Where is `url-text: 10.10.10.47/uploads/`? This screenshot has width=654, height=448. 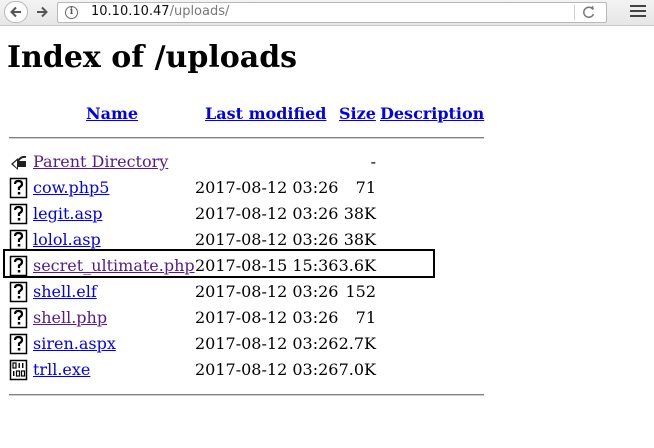 url-text: 10.10.10.47/uploads/ is located at coordinates (160, 11).